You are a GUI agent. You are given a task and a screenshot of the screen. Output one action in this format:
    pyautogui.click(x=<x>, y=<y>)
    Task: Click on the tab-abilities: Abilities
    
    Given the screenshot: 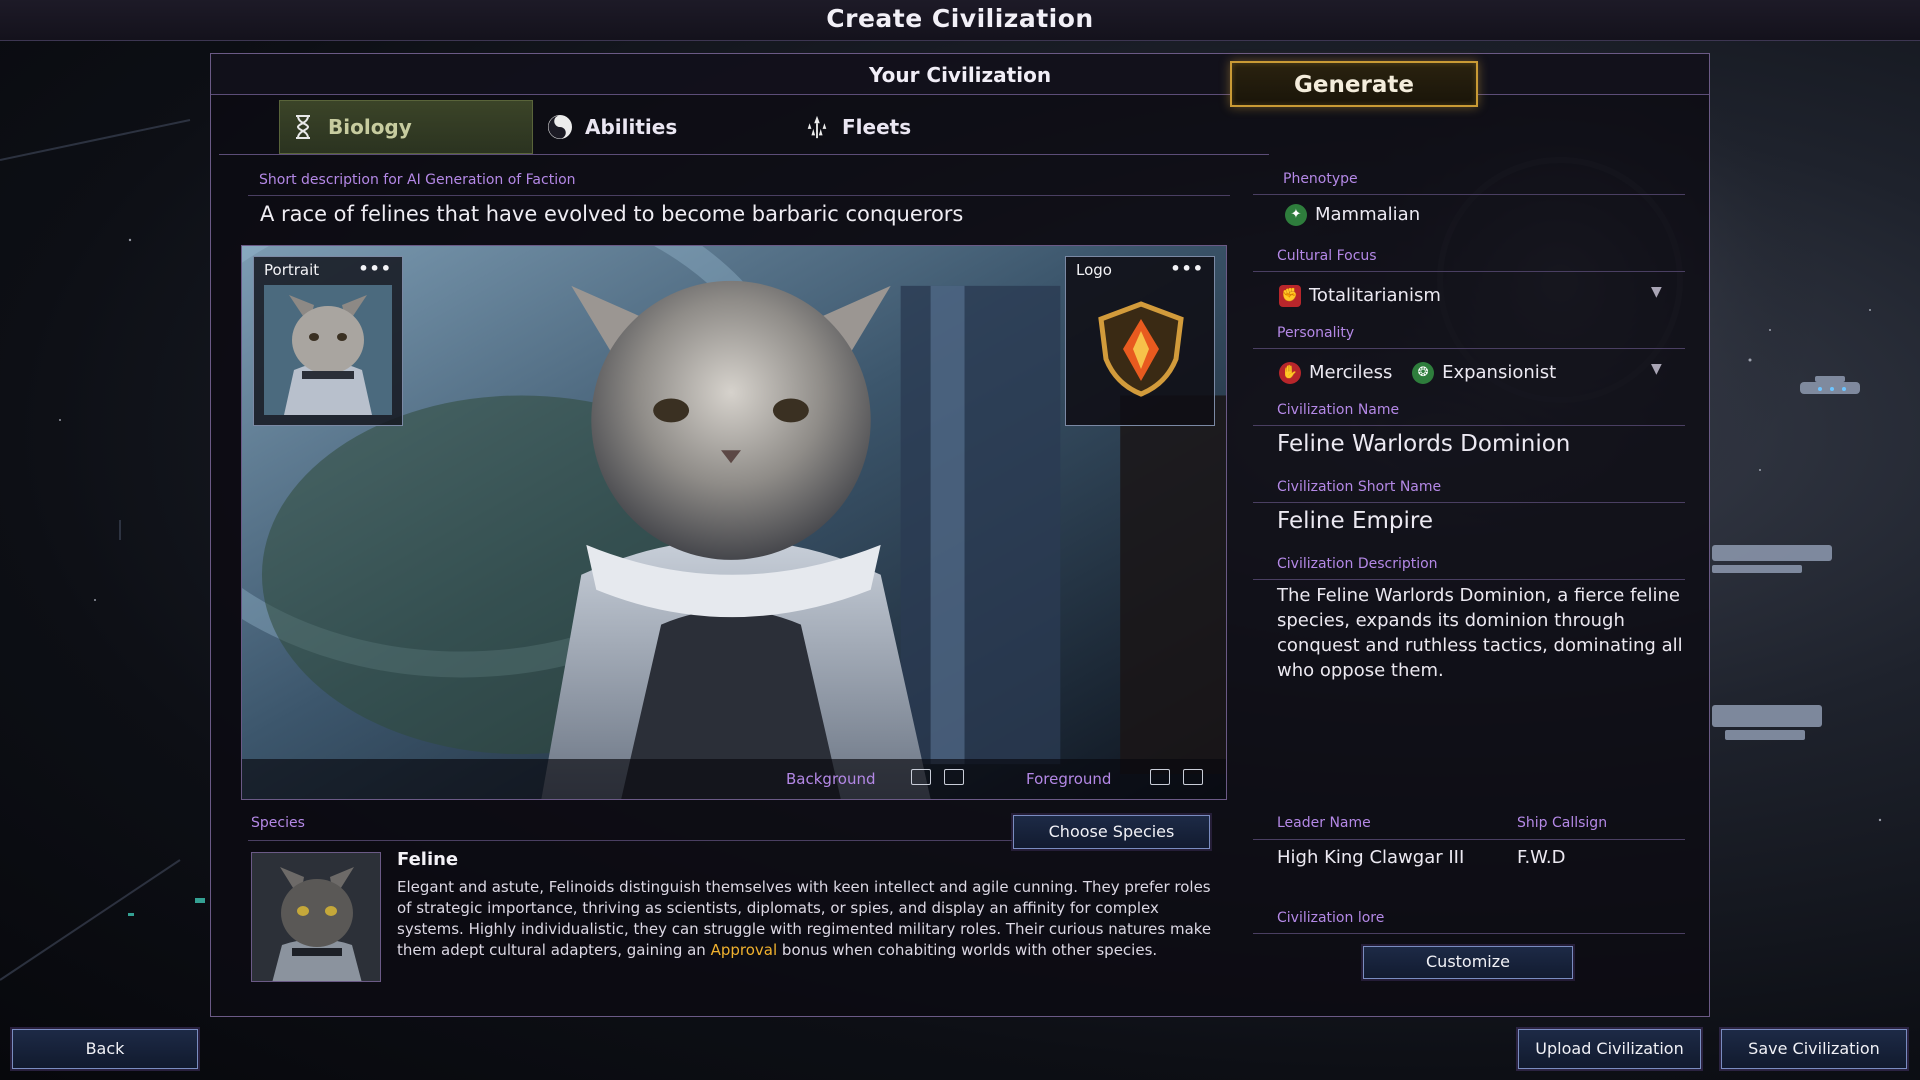 What is the action you would take?
    pyautogui.click(x=647, y=127)
    